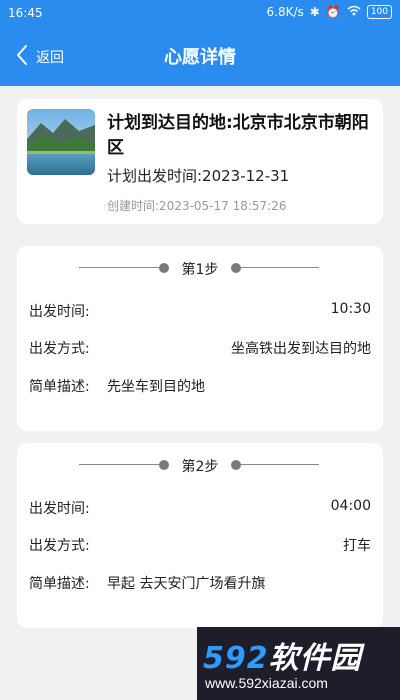  I want to click on nav-bar: 返回 心愿详情, so click(200, 56).